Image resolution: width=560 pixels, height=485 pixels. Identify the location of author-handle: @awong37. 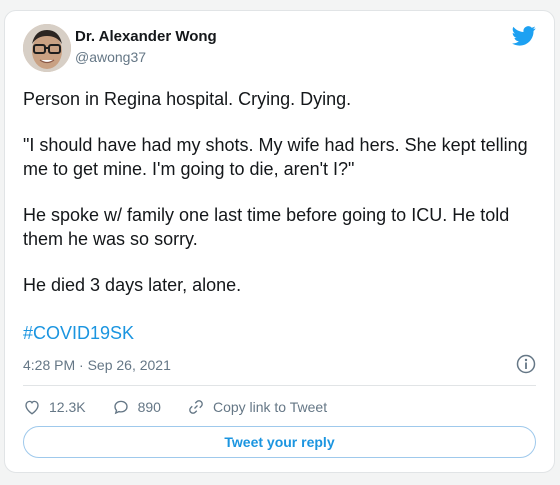
(110, 57).